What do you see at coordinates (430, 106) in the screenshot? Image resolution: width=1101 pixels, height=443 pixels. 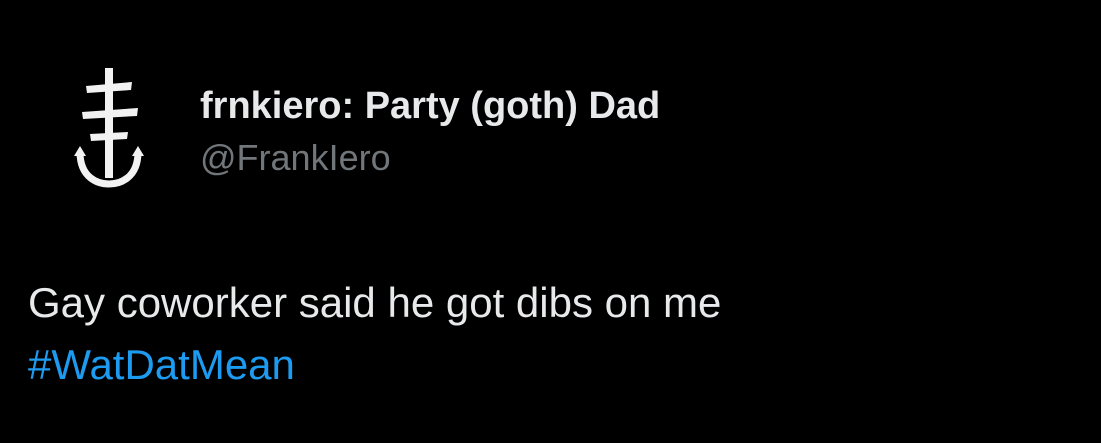 I see `author-display-name: frnkiero: Party (goth) Dad` at bounding box center [430, 106].